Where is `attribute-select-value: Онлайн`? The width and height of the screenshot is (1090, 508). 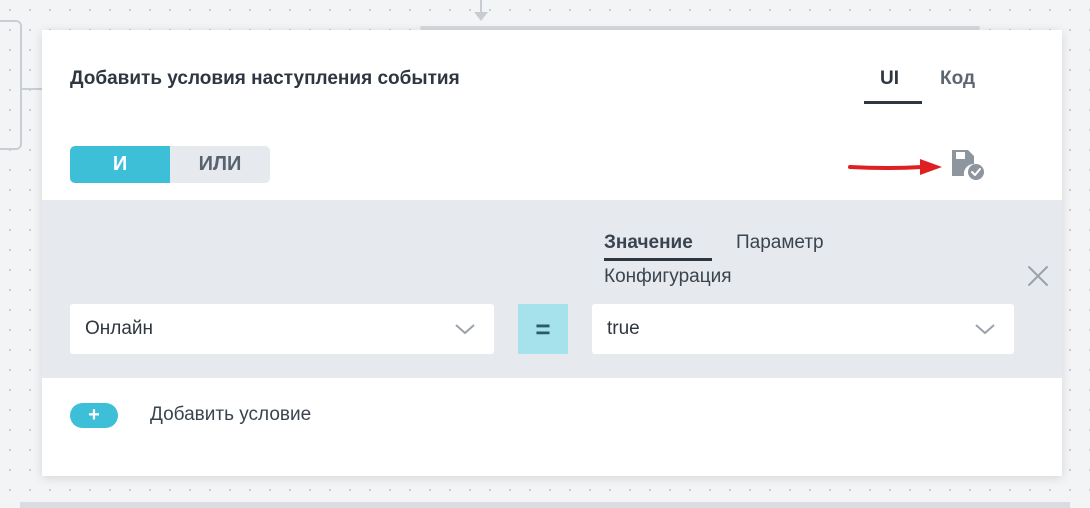
attribute-select-value: Онлайн is located at coordinates (119, 328).